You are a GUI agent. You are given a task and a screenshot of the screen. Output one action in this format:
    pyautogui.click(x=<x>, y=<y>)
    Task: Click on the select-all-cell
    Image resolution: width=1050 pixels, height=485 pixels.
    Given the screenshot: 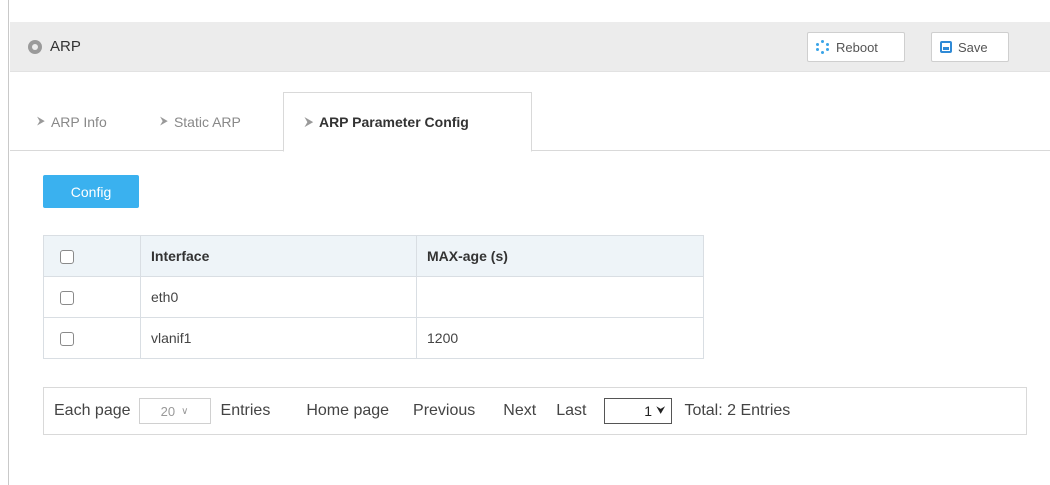 What is the action you would take?
    pyautogui.click(x=92, y=256)
    